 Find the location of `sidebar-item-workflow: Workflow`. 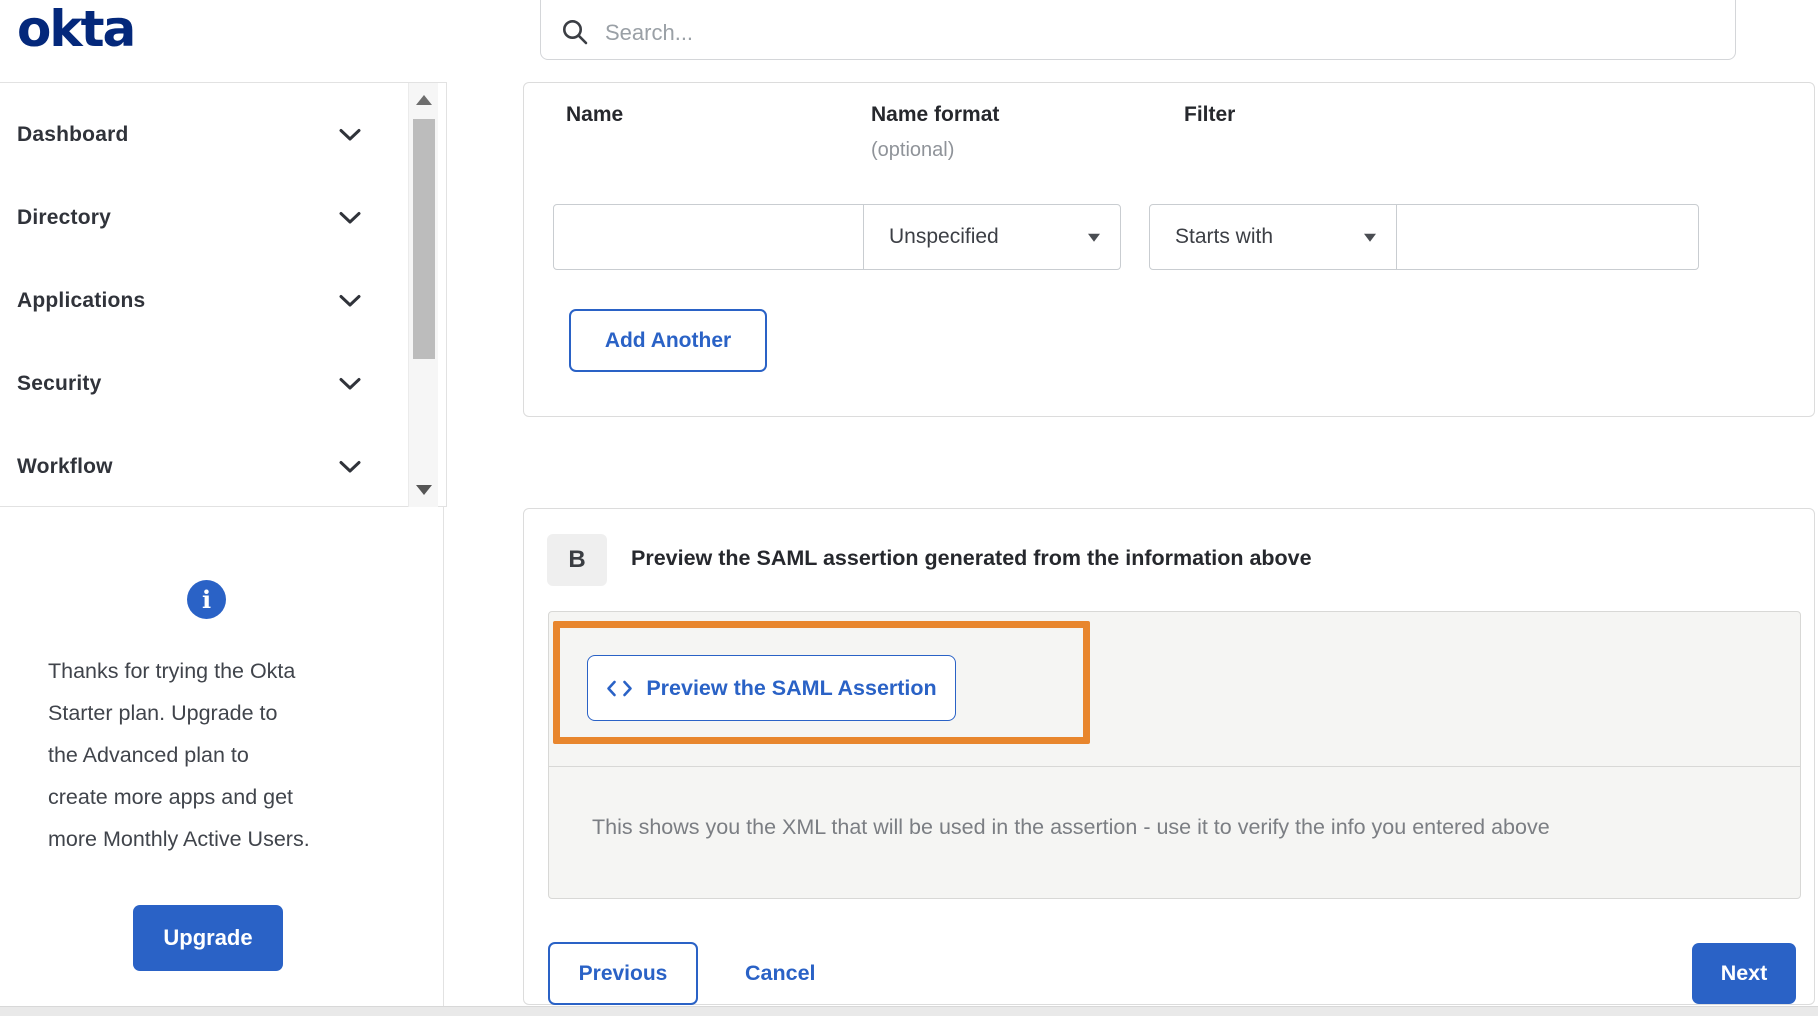

sidebar-item-workflow: Workflow is located at coordinates (223, 466).